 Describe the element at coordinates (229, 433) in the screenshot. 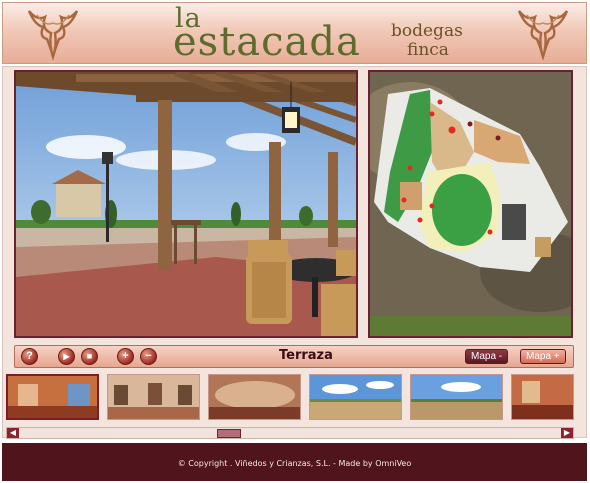

I see `scrollbar-thumb` at that location.